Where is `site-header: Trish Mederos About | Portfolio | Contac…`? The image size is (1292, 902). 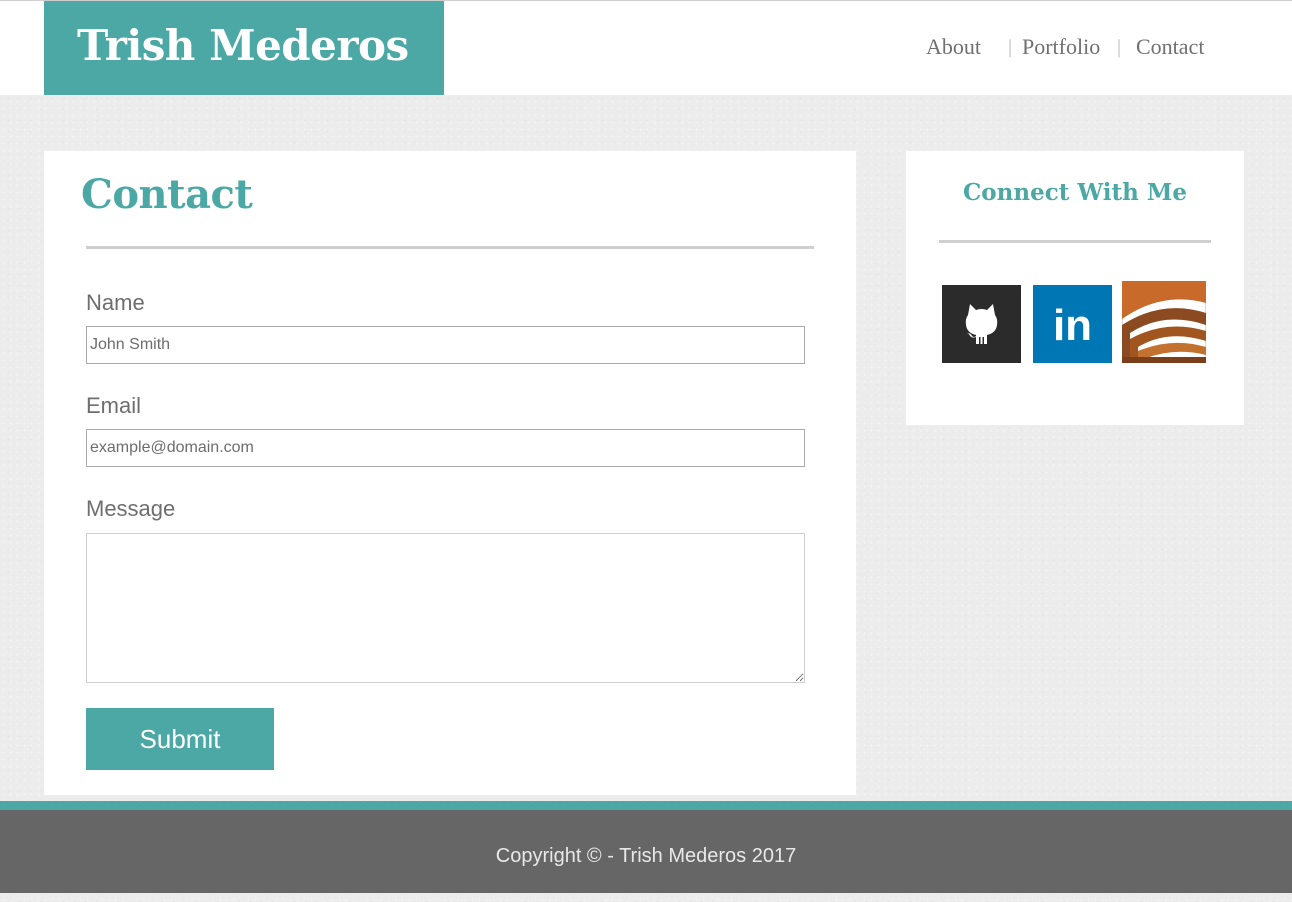
site-header: Trish Mederos About | Portfolio | Contac… is located at coordinates (646, 47).